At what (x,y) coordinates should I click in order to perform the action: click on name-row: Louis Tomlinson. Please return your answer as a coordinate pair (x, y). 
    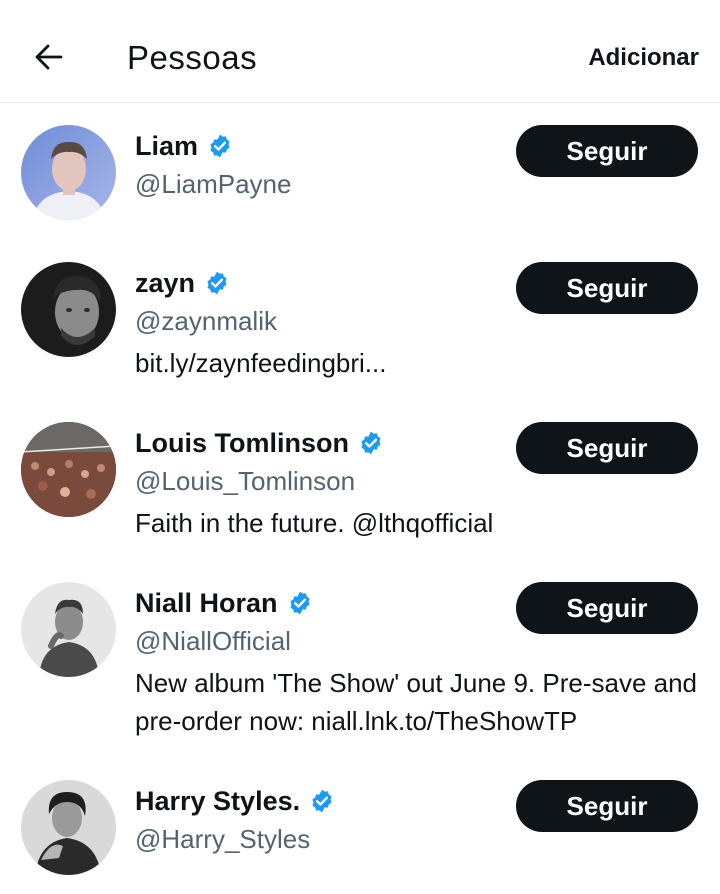
    Looking at the image, I should click on (259, 443).